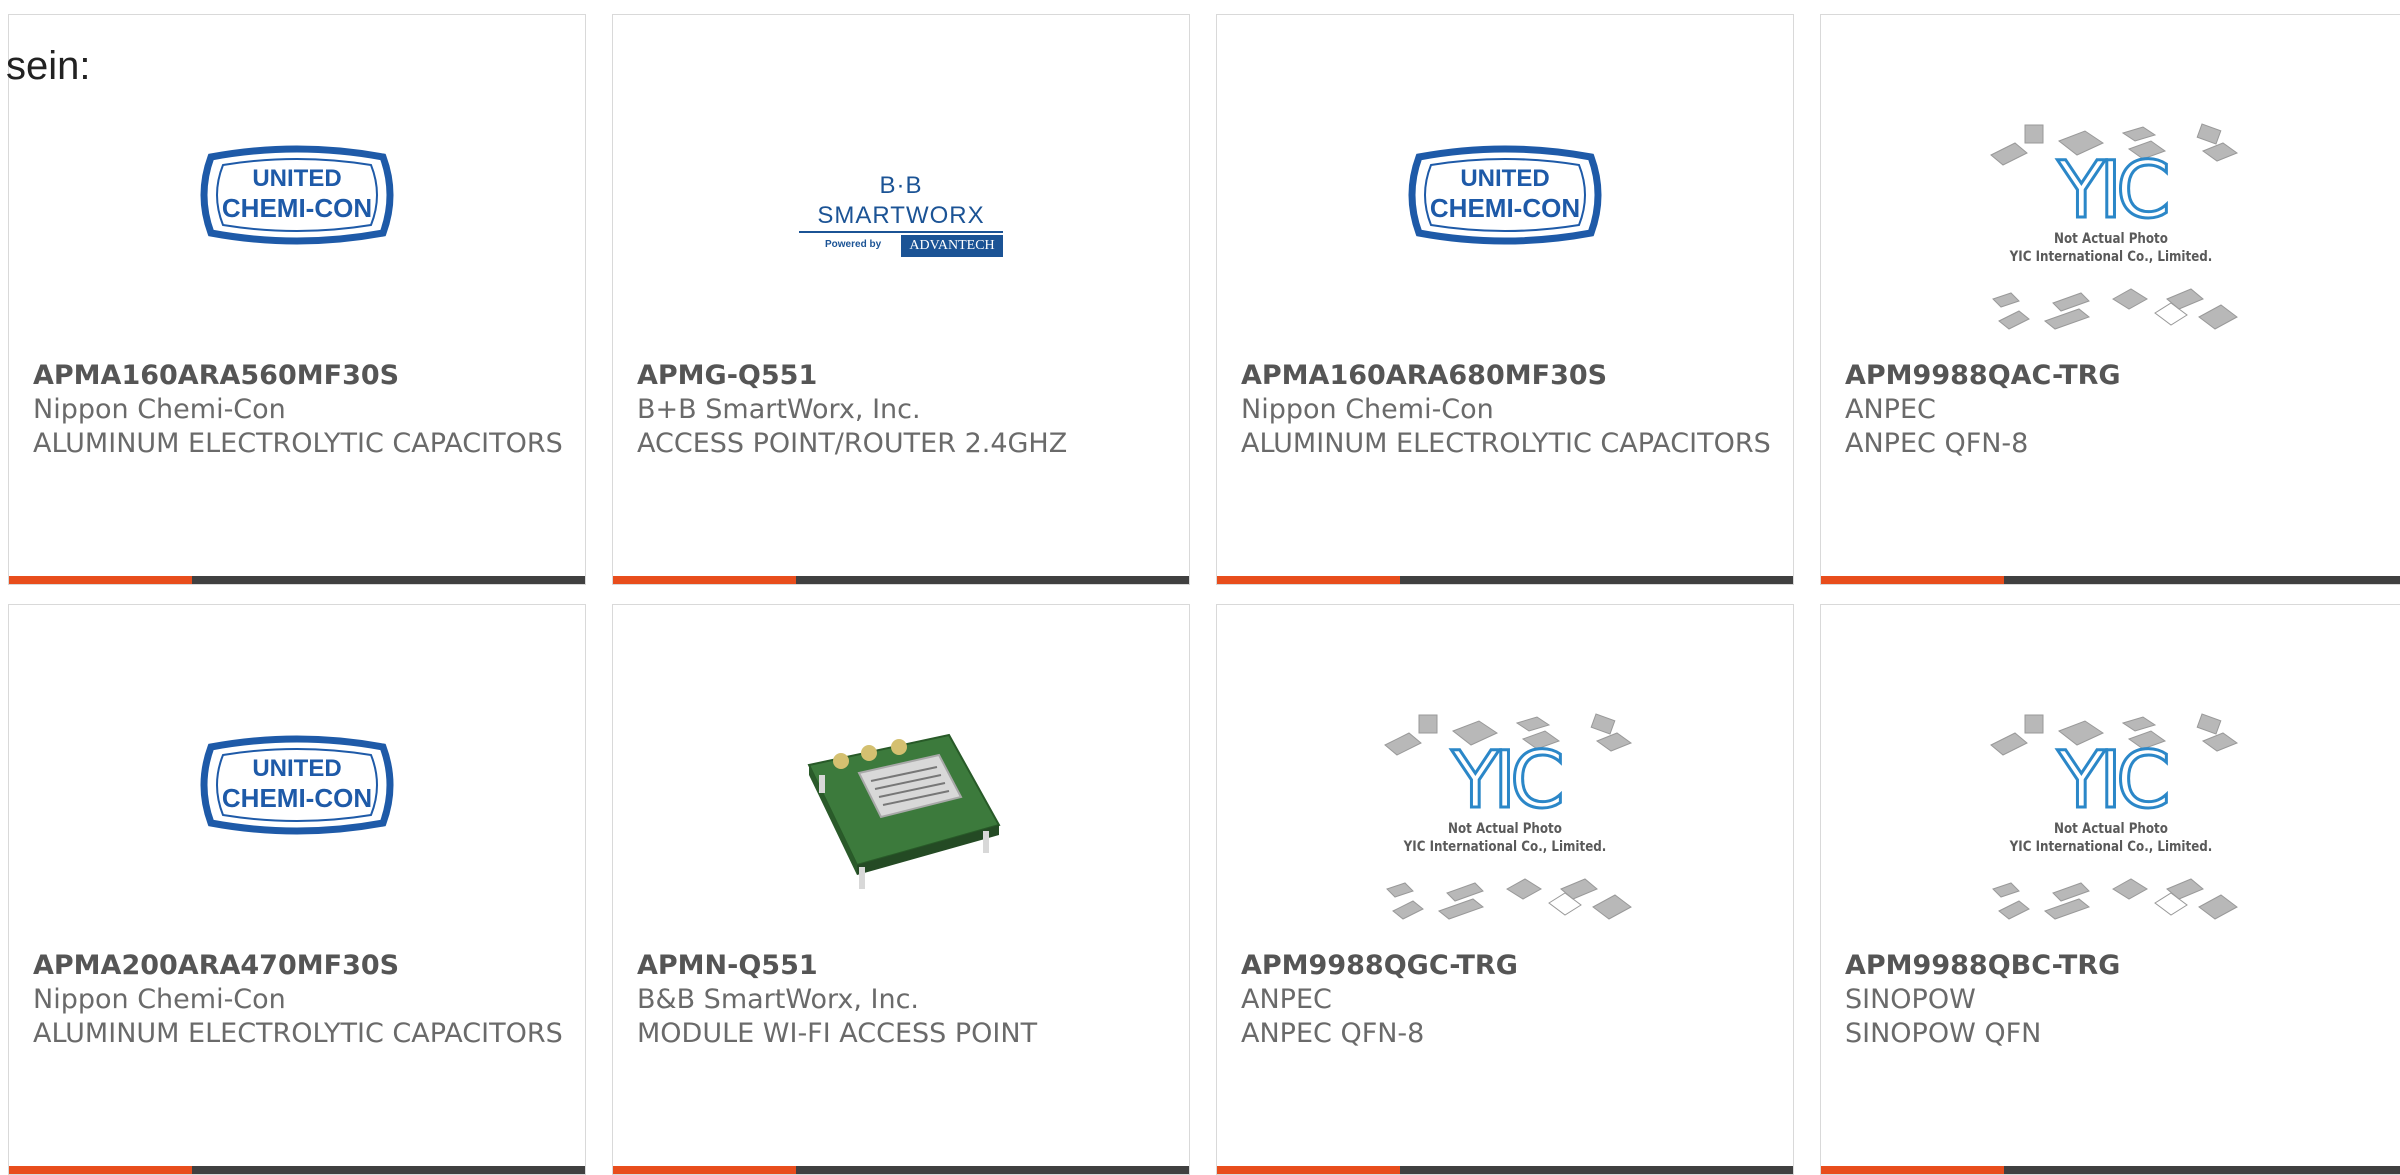  I want to click on manufacturer: B&B SmartWorx, Inc., so click(778, 999).